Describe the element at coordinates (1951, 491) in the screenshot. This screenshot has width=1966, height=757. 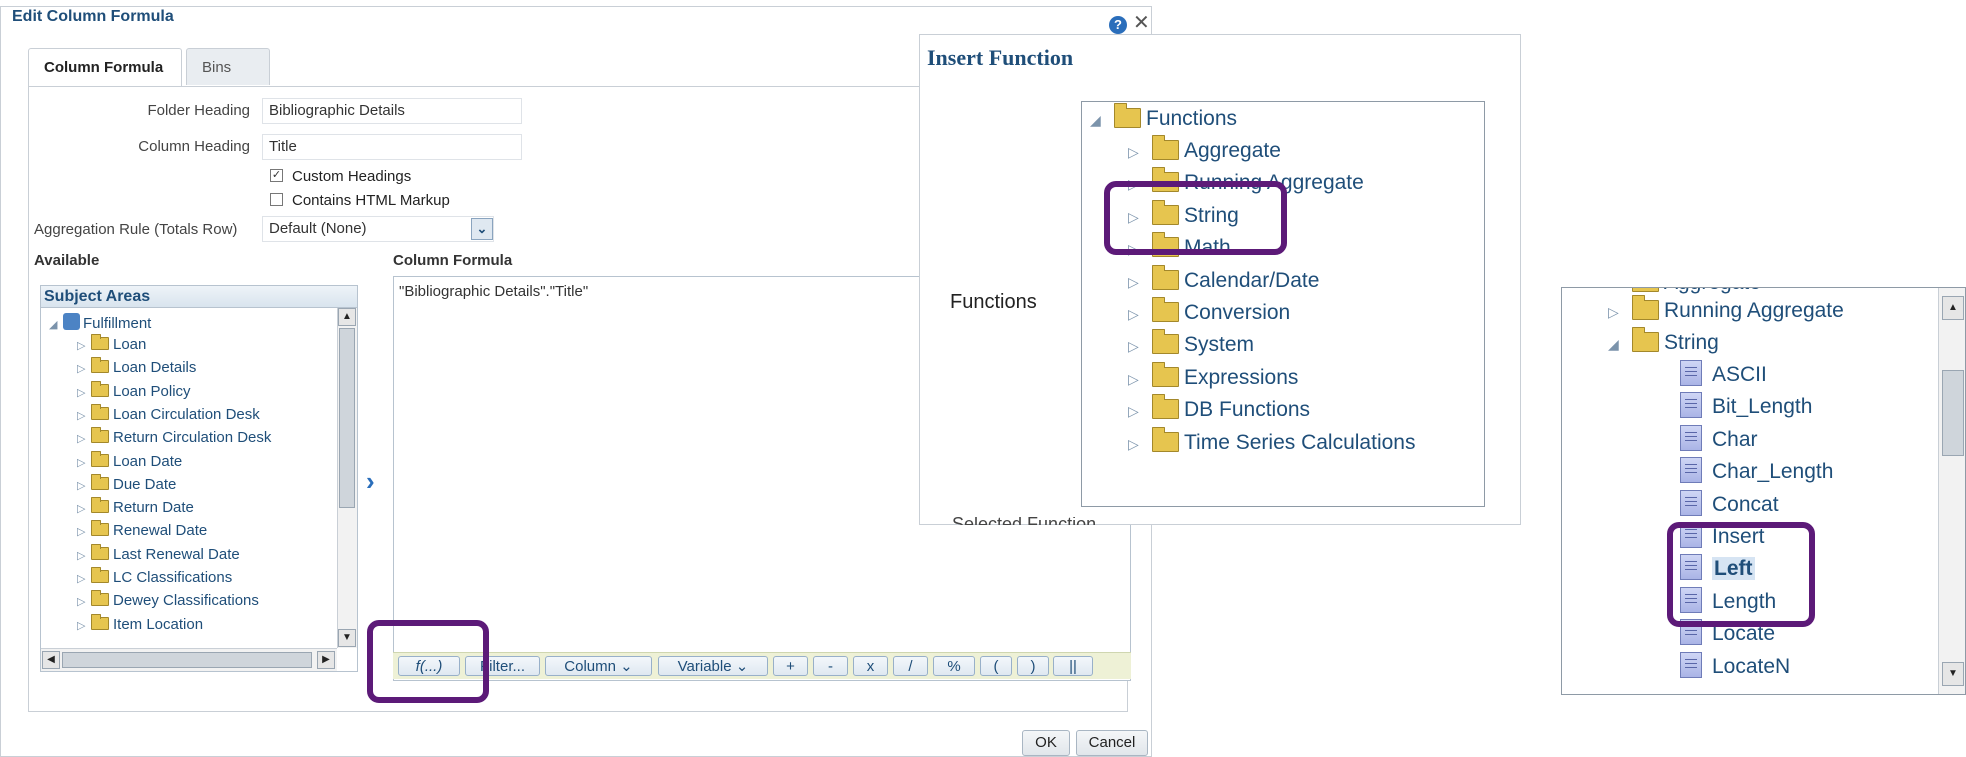
I see `list-vertical-scrollbar: ▲ ▼` at that location.